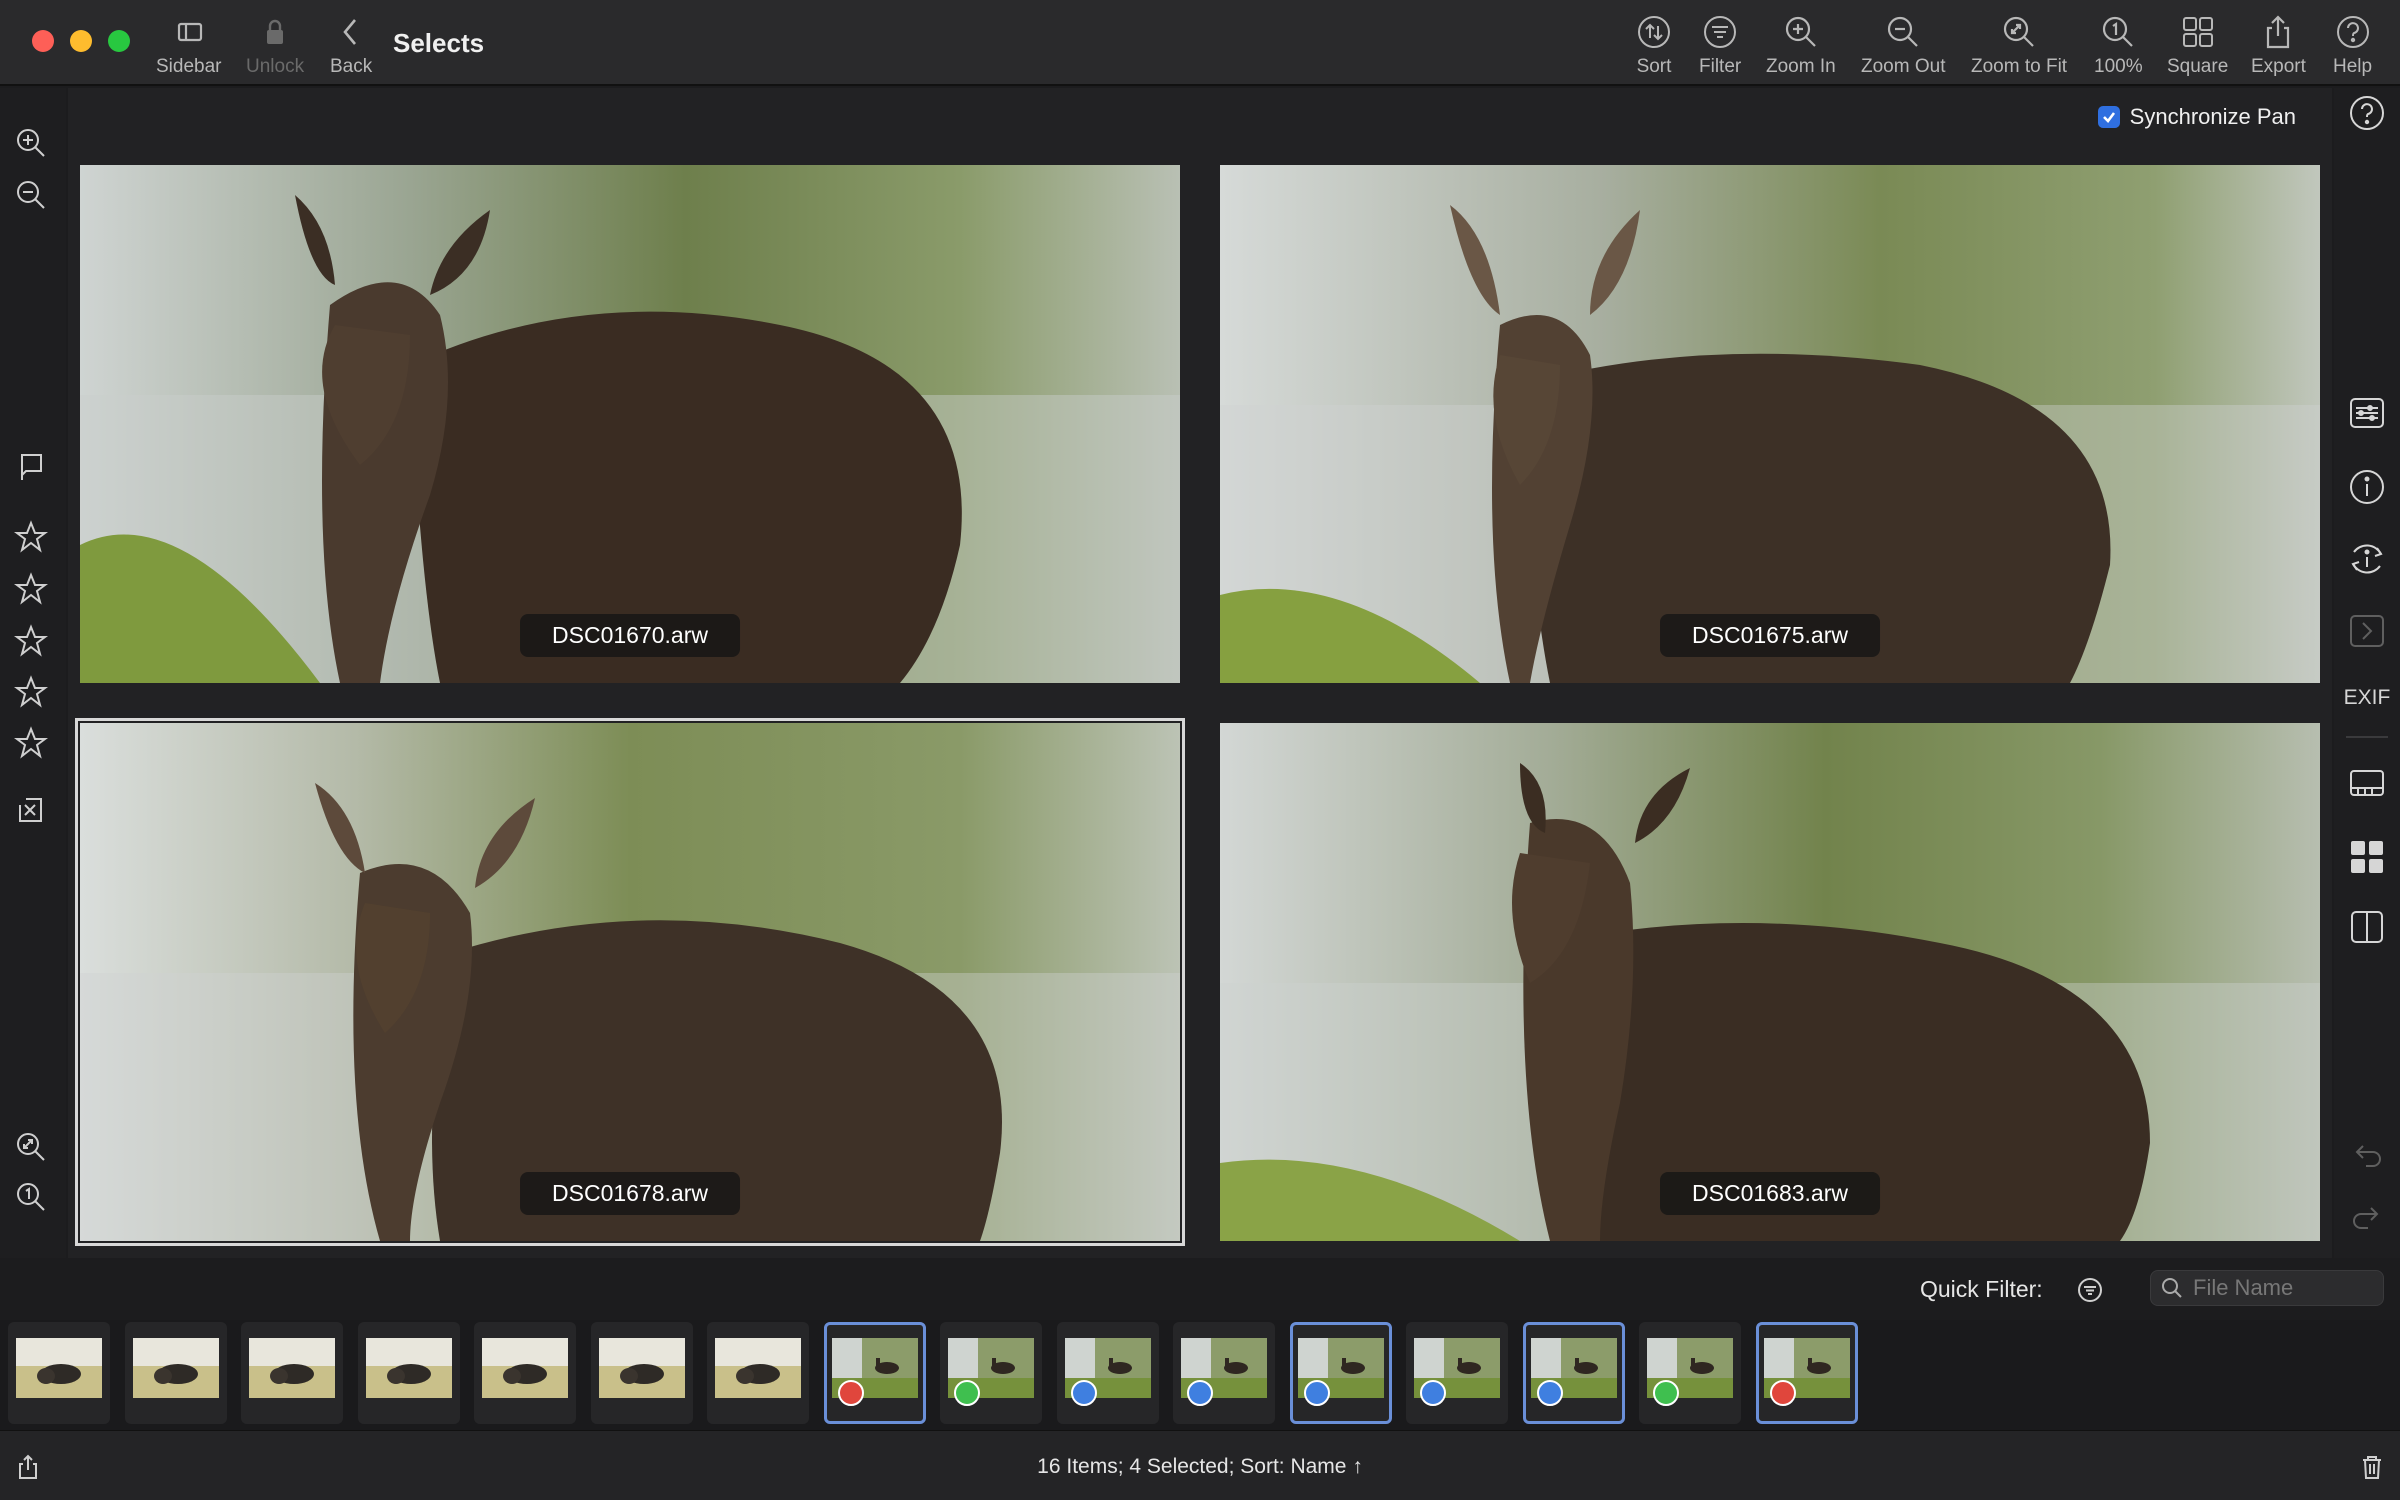  What do you see at coordinates (2283, 1288) in the screenshot?
I see `file-name-search-input` at bounding box center [2283, 1288].